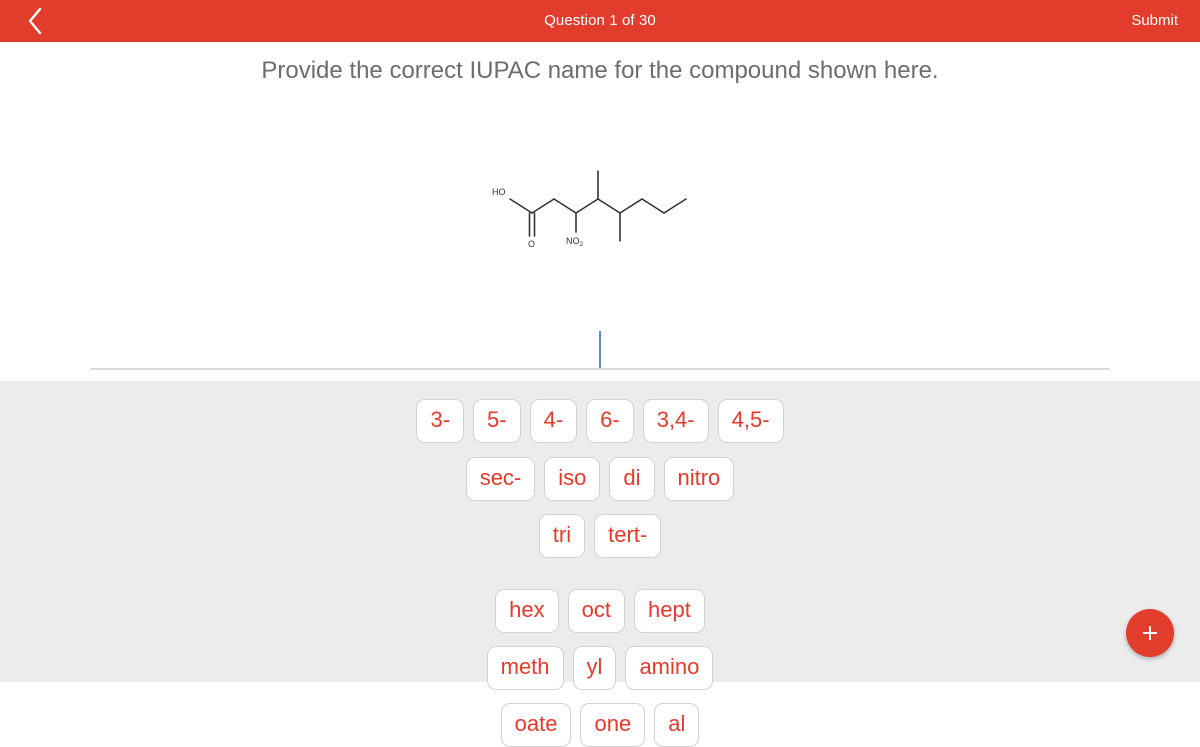 Image resolution: width=1200 pixels, height=747 pixels. I want to click on submit-button: Submit, so click(1154, 21).